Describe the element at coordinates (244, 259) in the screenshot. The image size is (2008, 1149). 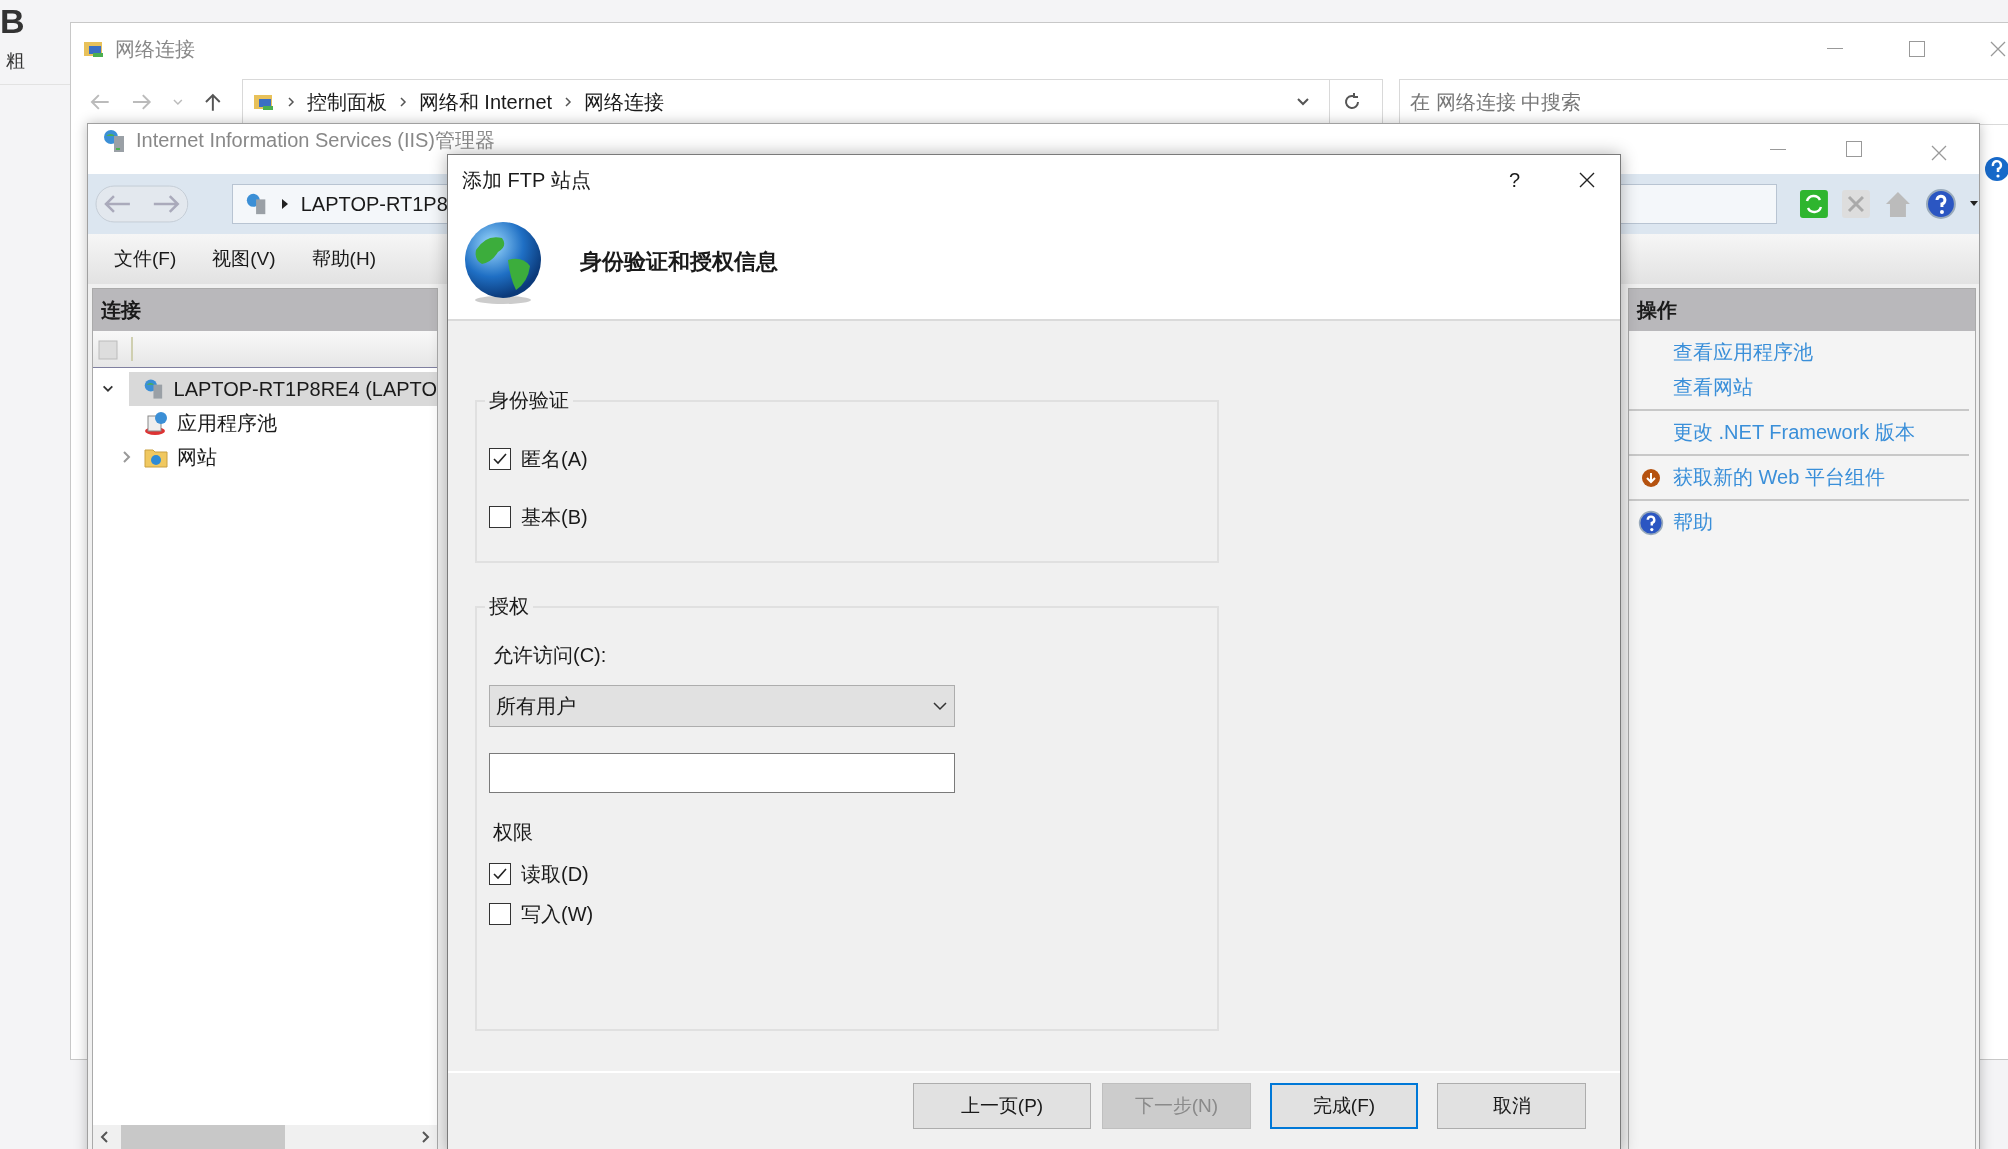
I see `menu-item: 视图(V)` at that location.